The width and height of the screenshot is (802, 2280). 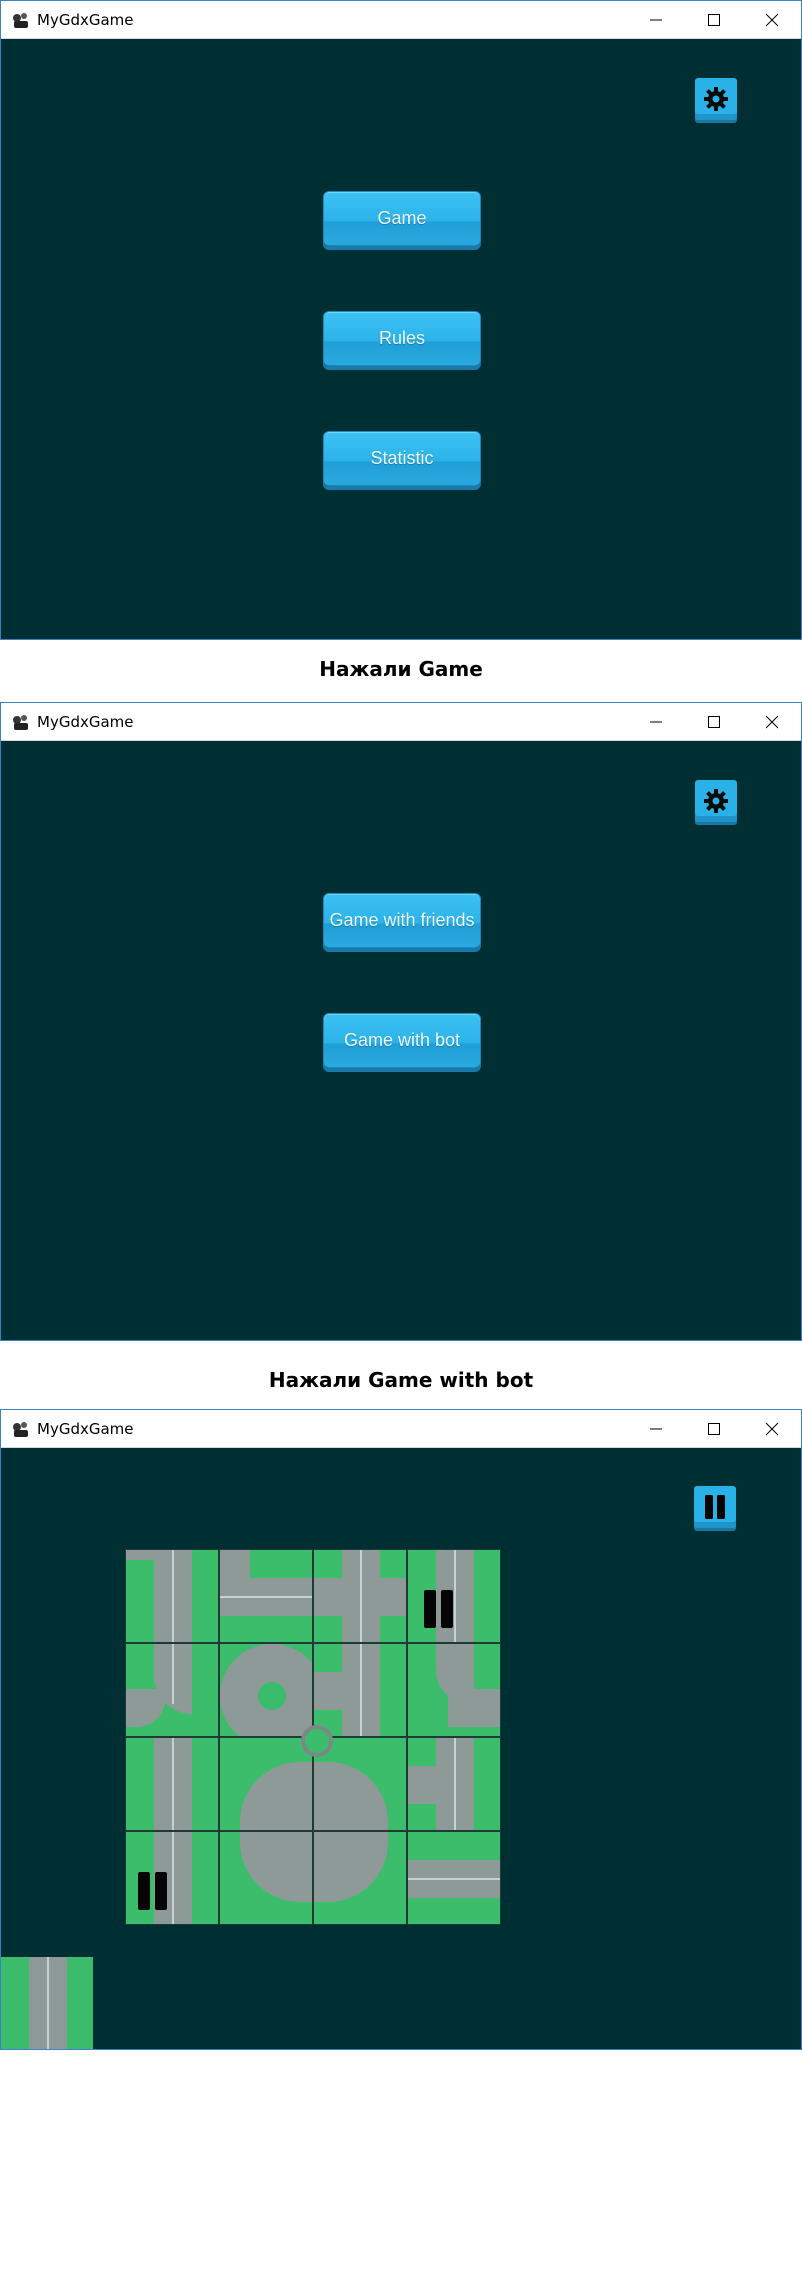 I want to click on next-tile, so click(x=47, y=2003).